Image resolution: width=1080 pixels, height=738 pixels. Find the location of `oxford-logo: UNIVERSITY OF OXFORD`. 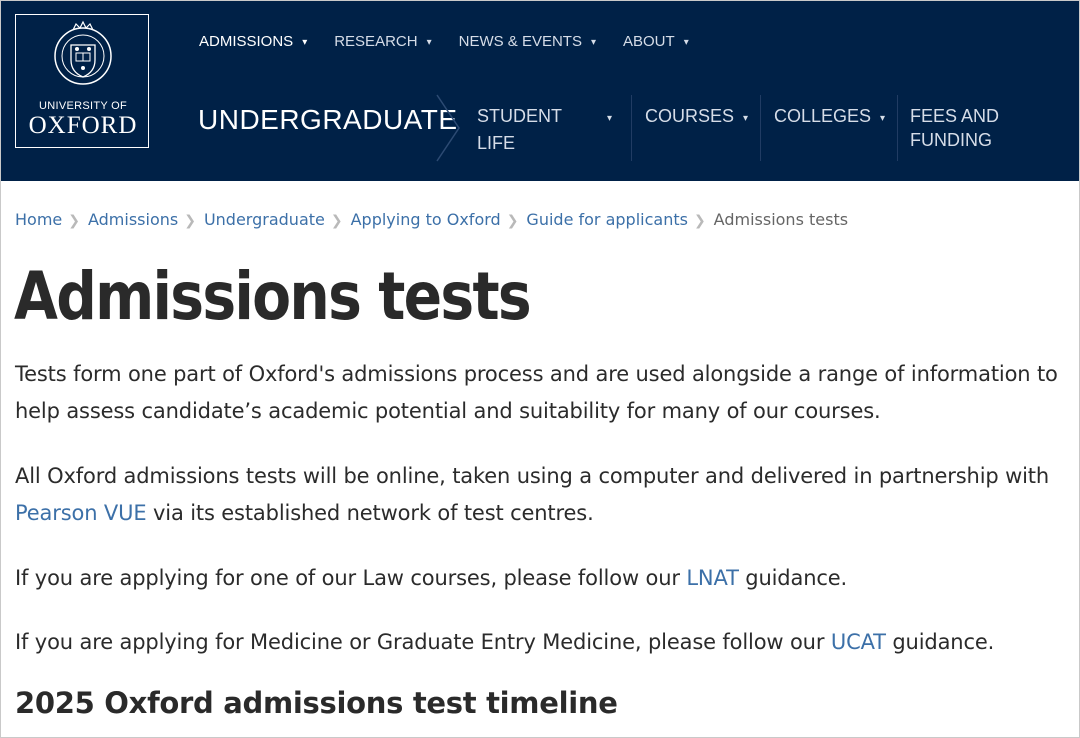

oxford-logo: UNIVERSITY OF OXFORD is located at coordinates (82, 81).